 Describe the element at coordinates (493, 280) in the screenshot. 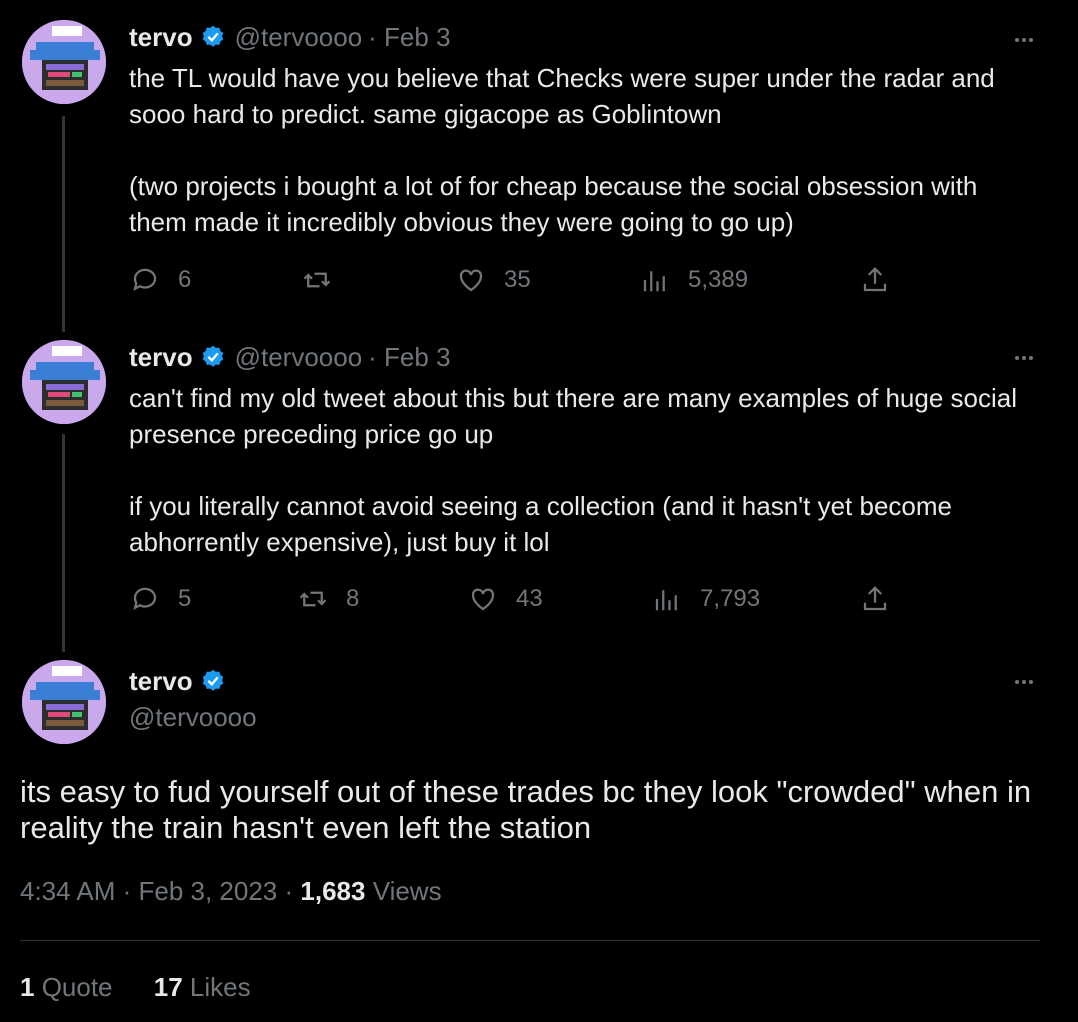

I see `like-button: 35` at that location.